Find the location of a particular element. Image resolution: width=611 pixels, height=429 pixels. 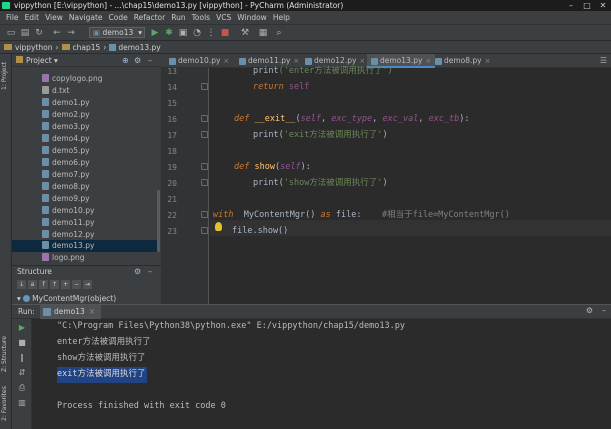

close-button: ✕ is located at coordinates (603, 5).